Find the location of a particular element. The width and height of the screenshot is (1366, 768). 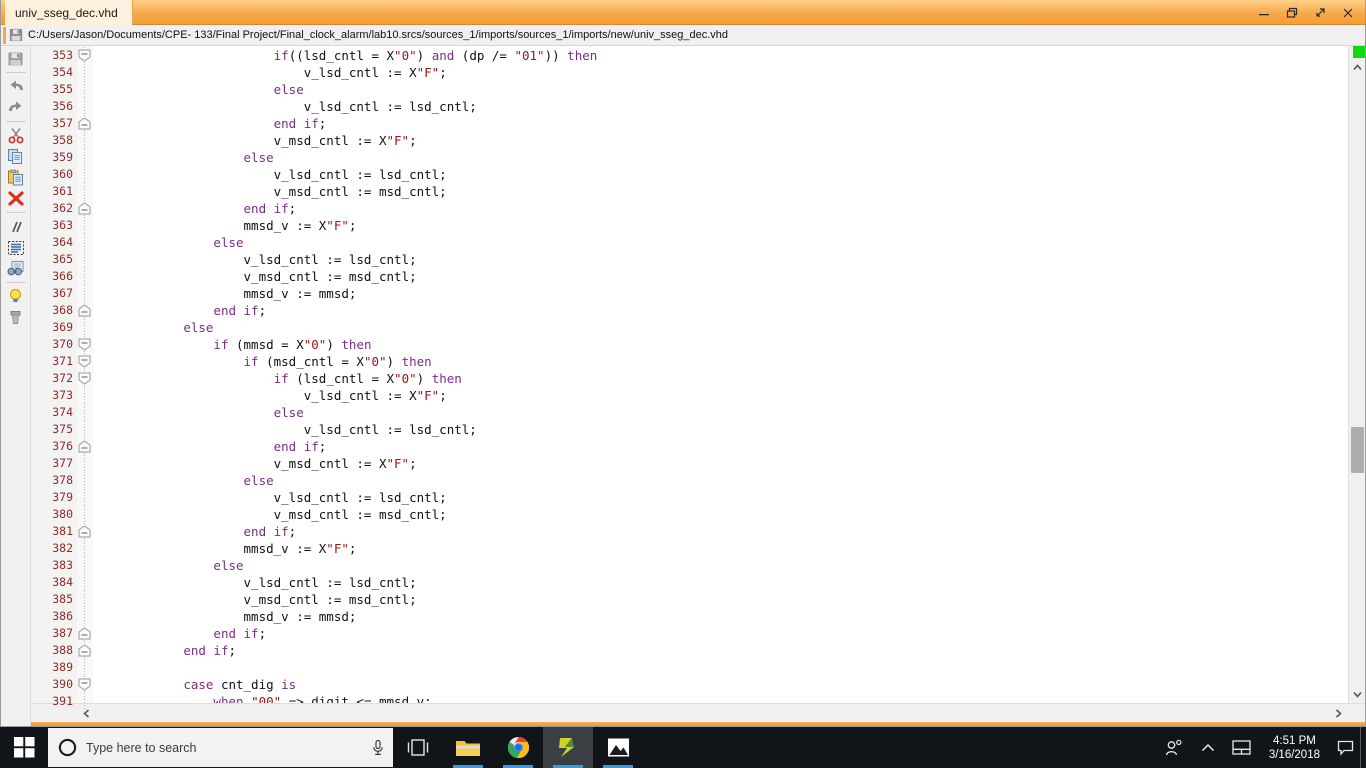

copy-button is located at coordinates (16, 156).